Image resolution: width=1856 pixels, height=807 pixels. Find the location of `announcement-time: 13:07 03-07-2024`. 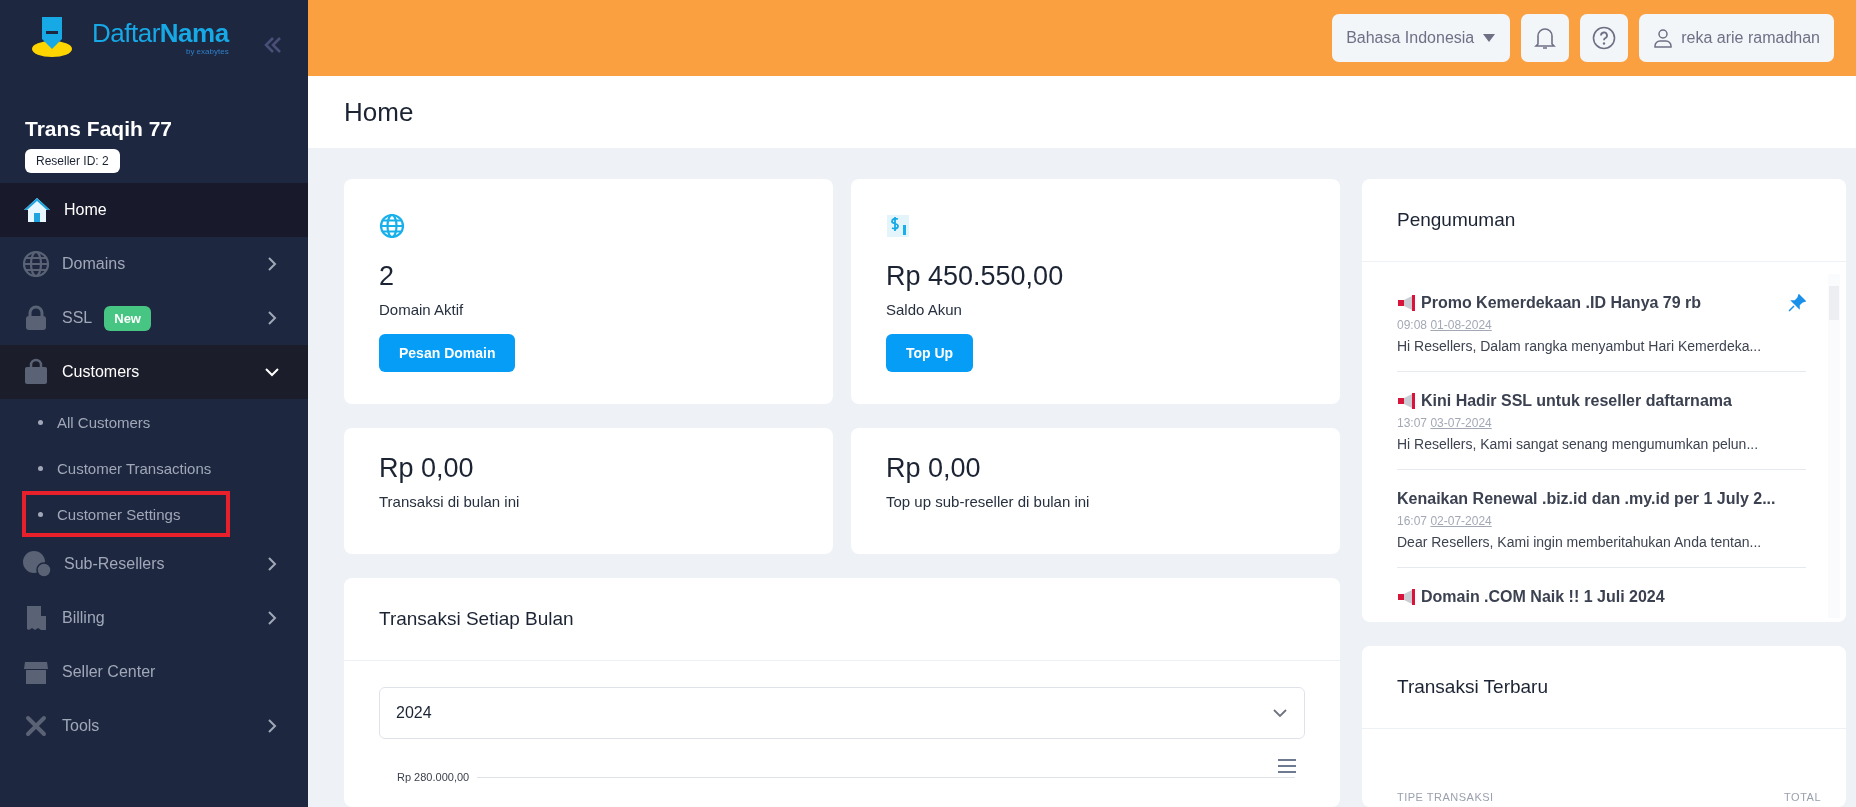

announcement-time: 13:07 03-07-2024 is located at coordinates (1445, 423).